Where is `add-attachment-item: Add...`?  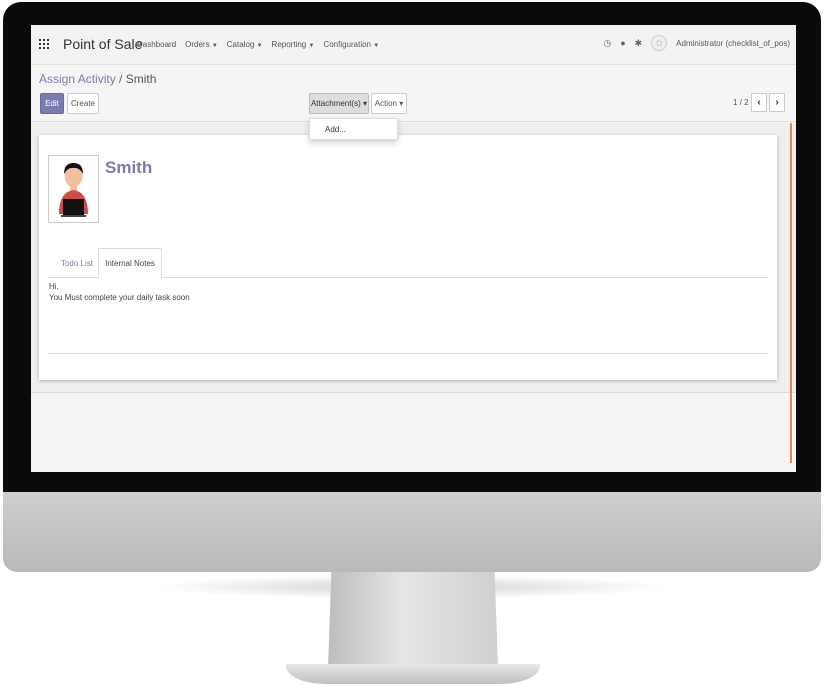
add-attachment-item: Add... is located at coordinates (361, 129).